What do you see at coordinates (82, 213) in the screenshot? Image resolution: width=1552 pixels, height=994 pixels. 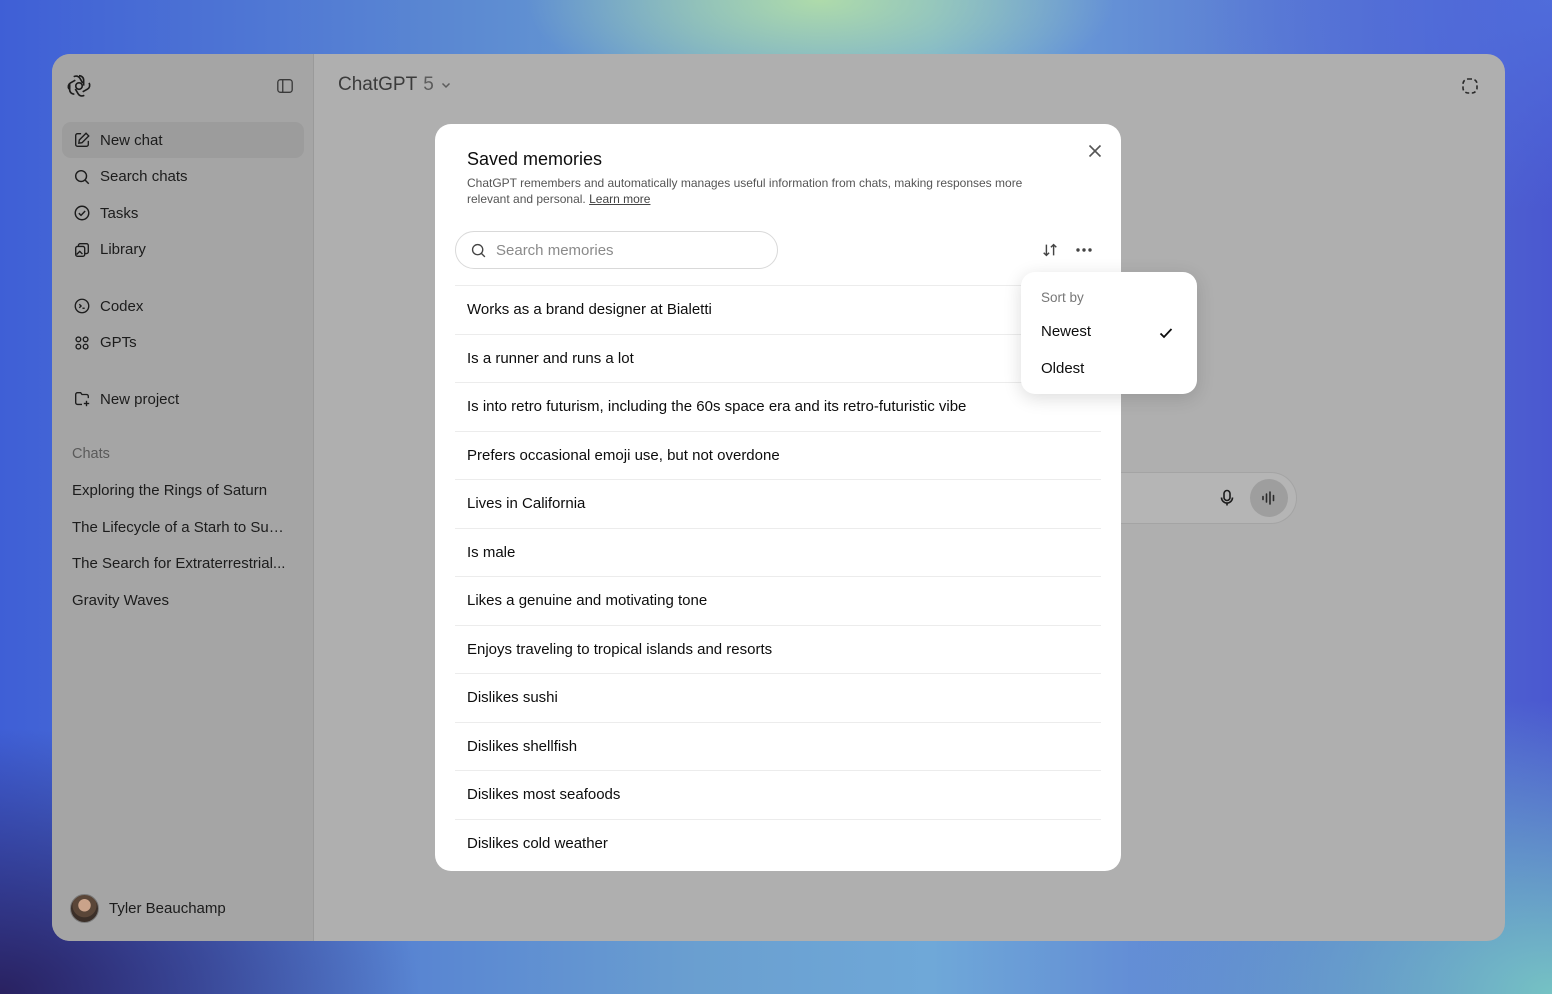 I see `check-circle-icon` at bounding box center [82, 213].